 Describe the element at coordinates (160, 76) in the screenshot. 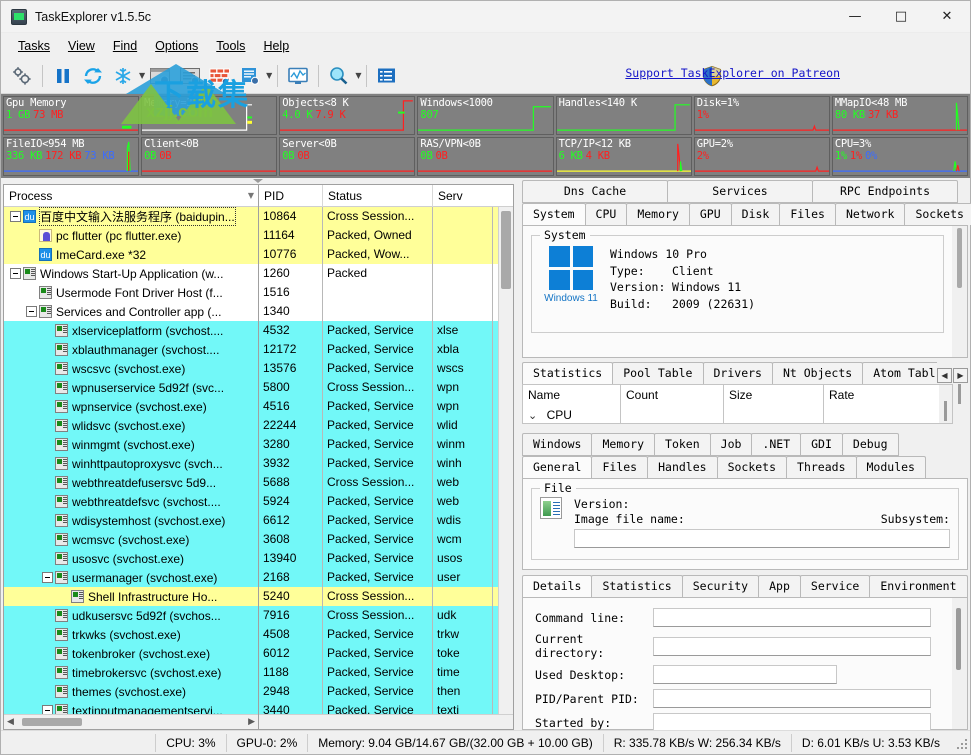

I see `find-window-icon` at that location.